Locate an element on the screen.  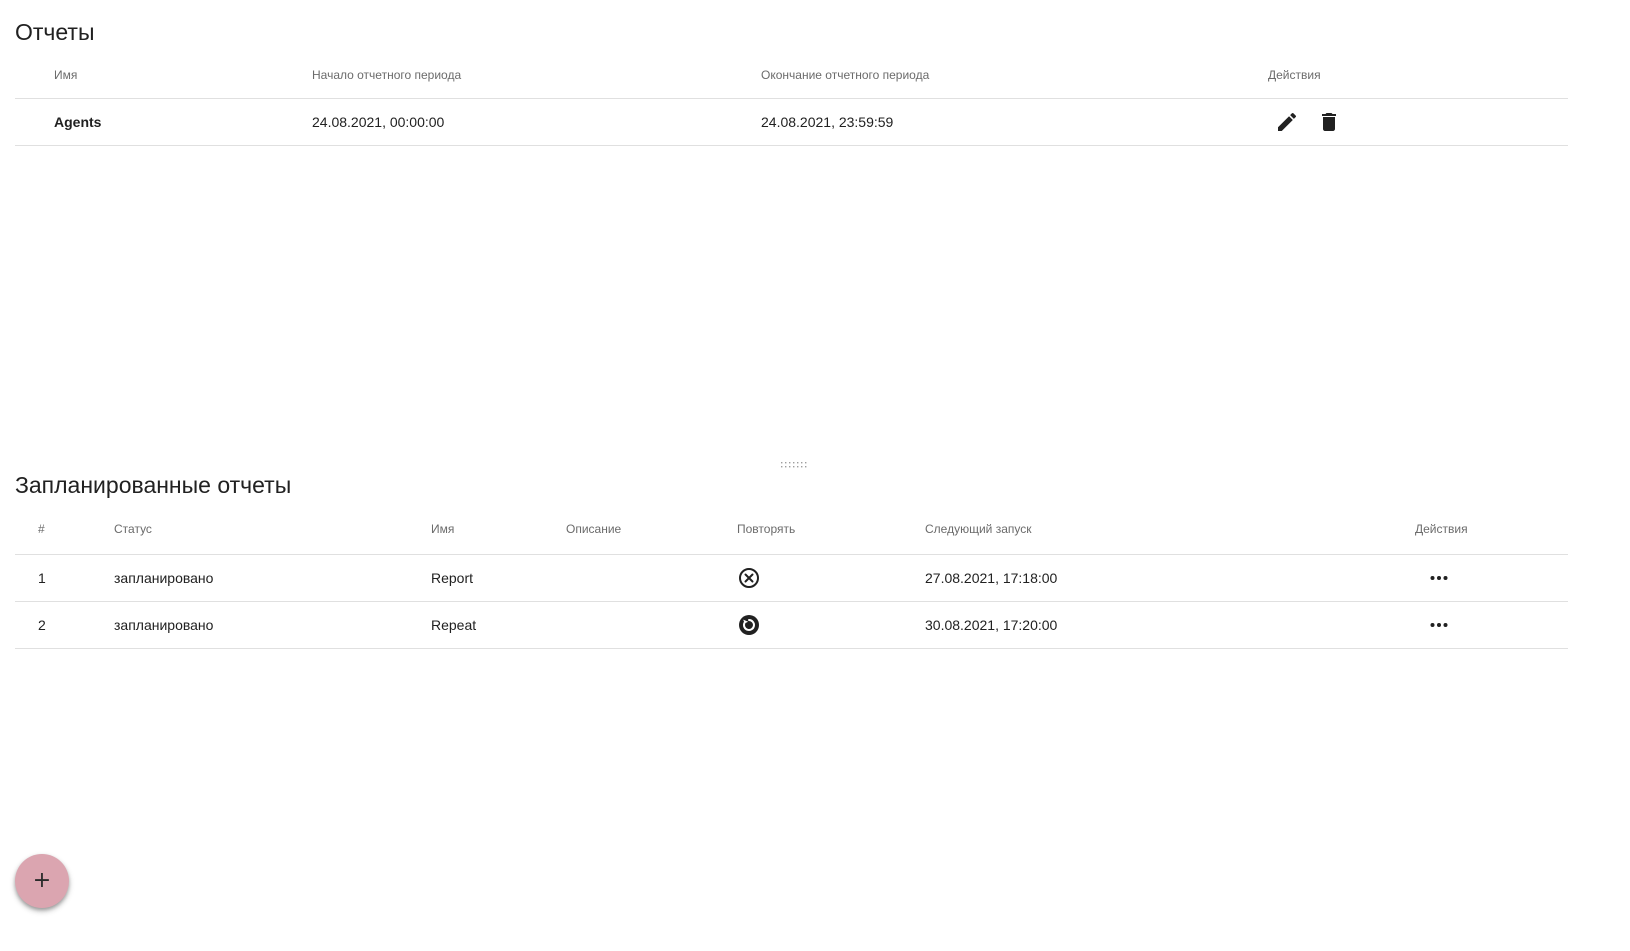
edit-icon is located at coordinates (1287, 122).